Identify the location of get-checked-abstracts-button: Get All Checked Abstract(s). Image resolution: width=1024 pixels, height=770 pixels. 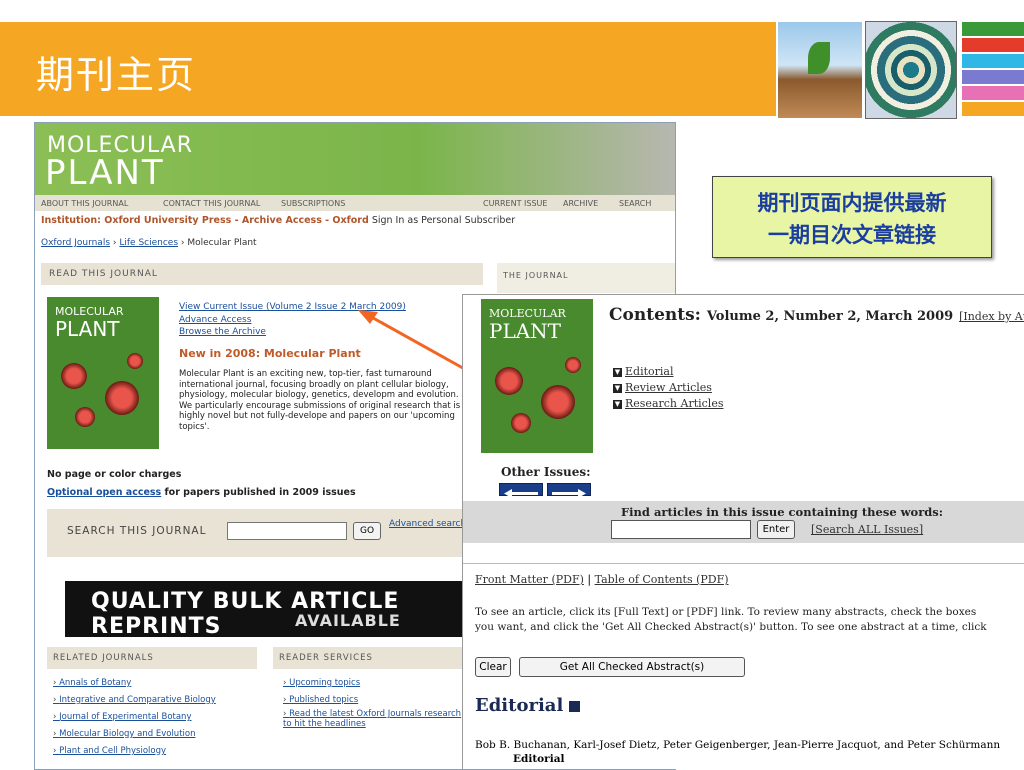
(632, 667).